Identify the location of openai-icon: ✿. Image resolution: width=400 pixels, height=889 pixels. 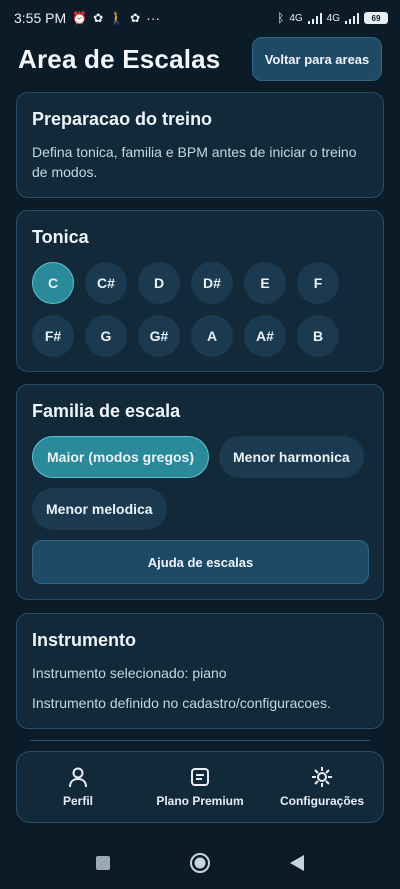
(98, 18).